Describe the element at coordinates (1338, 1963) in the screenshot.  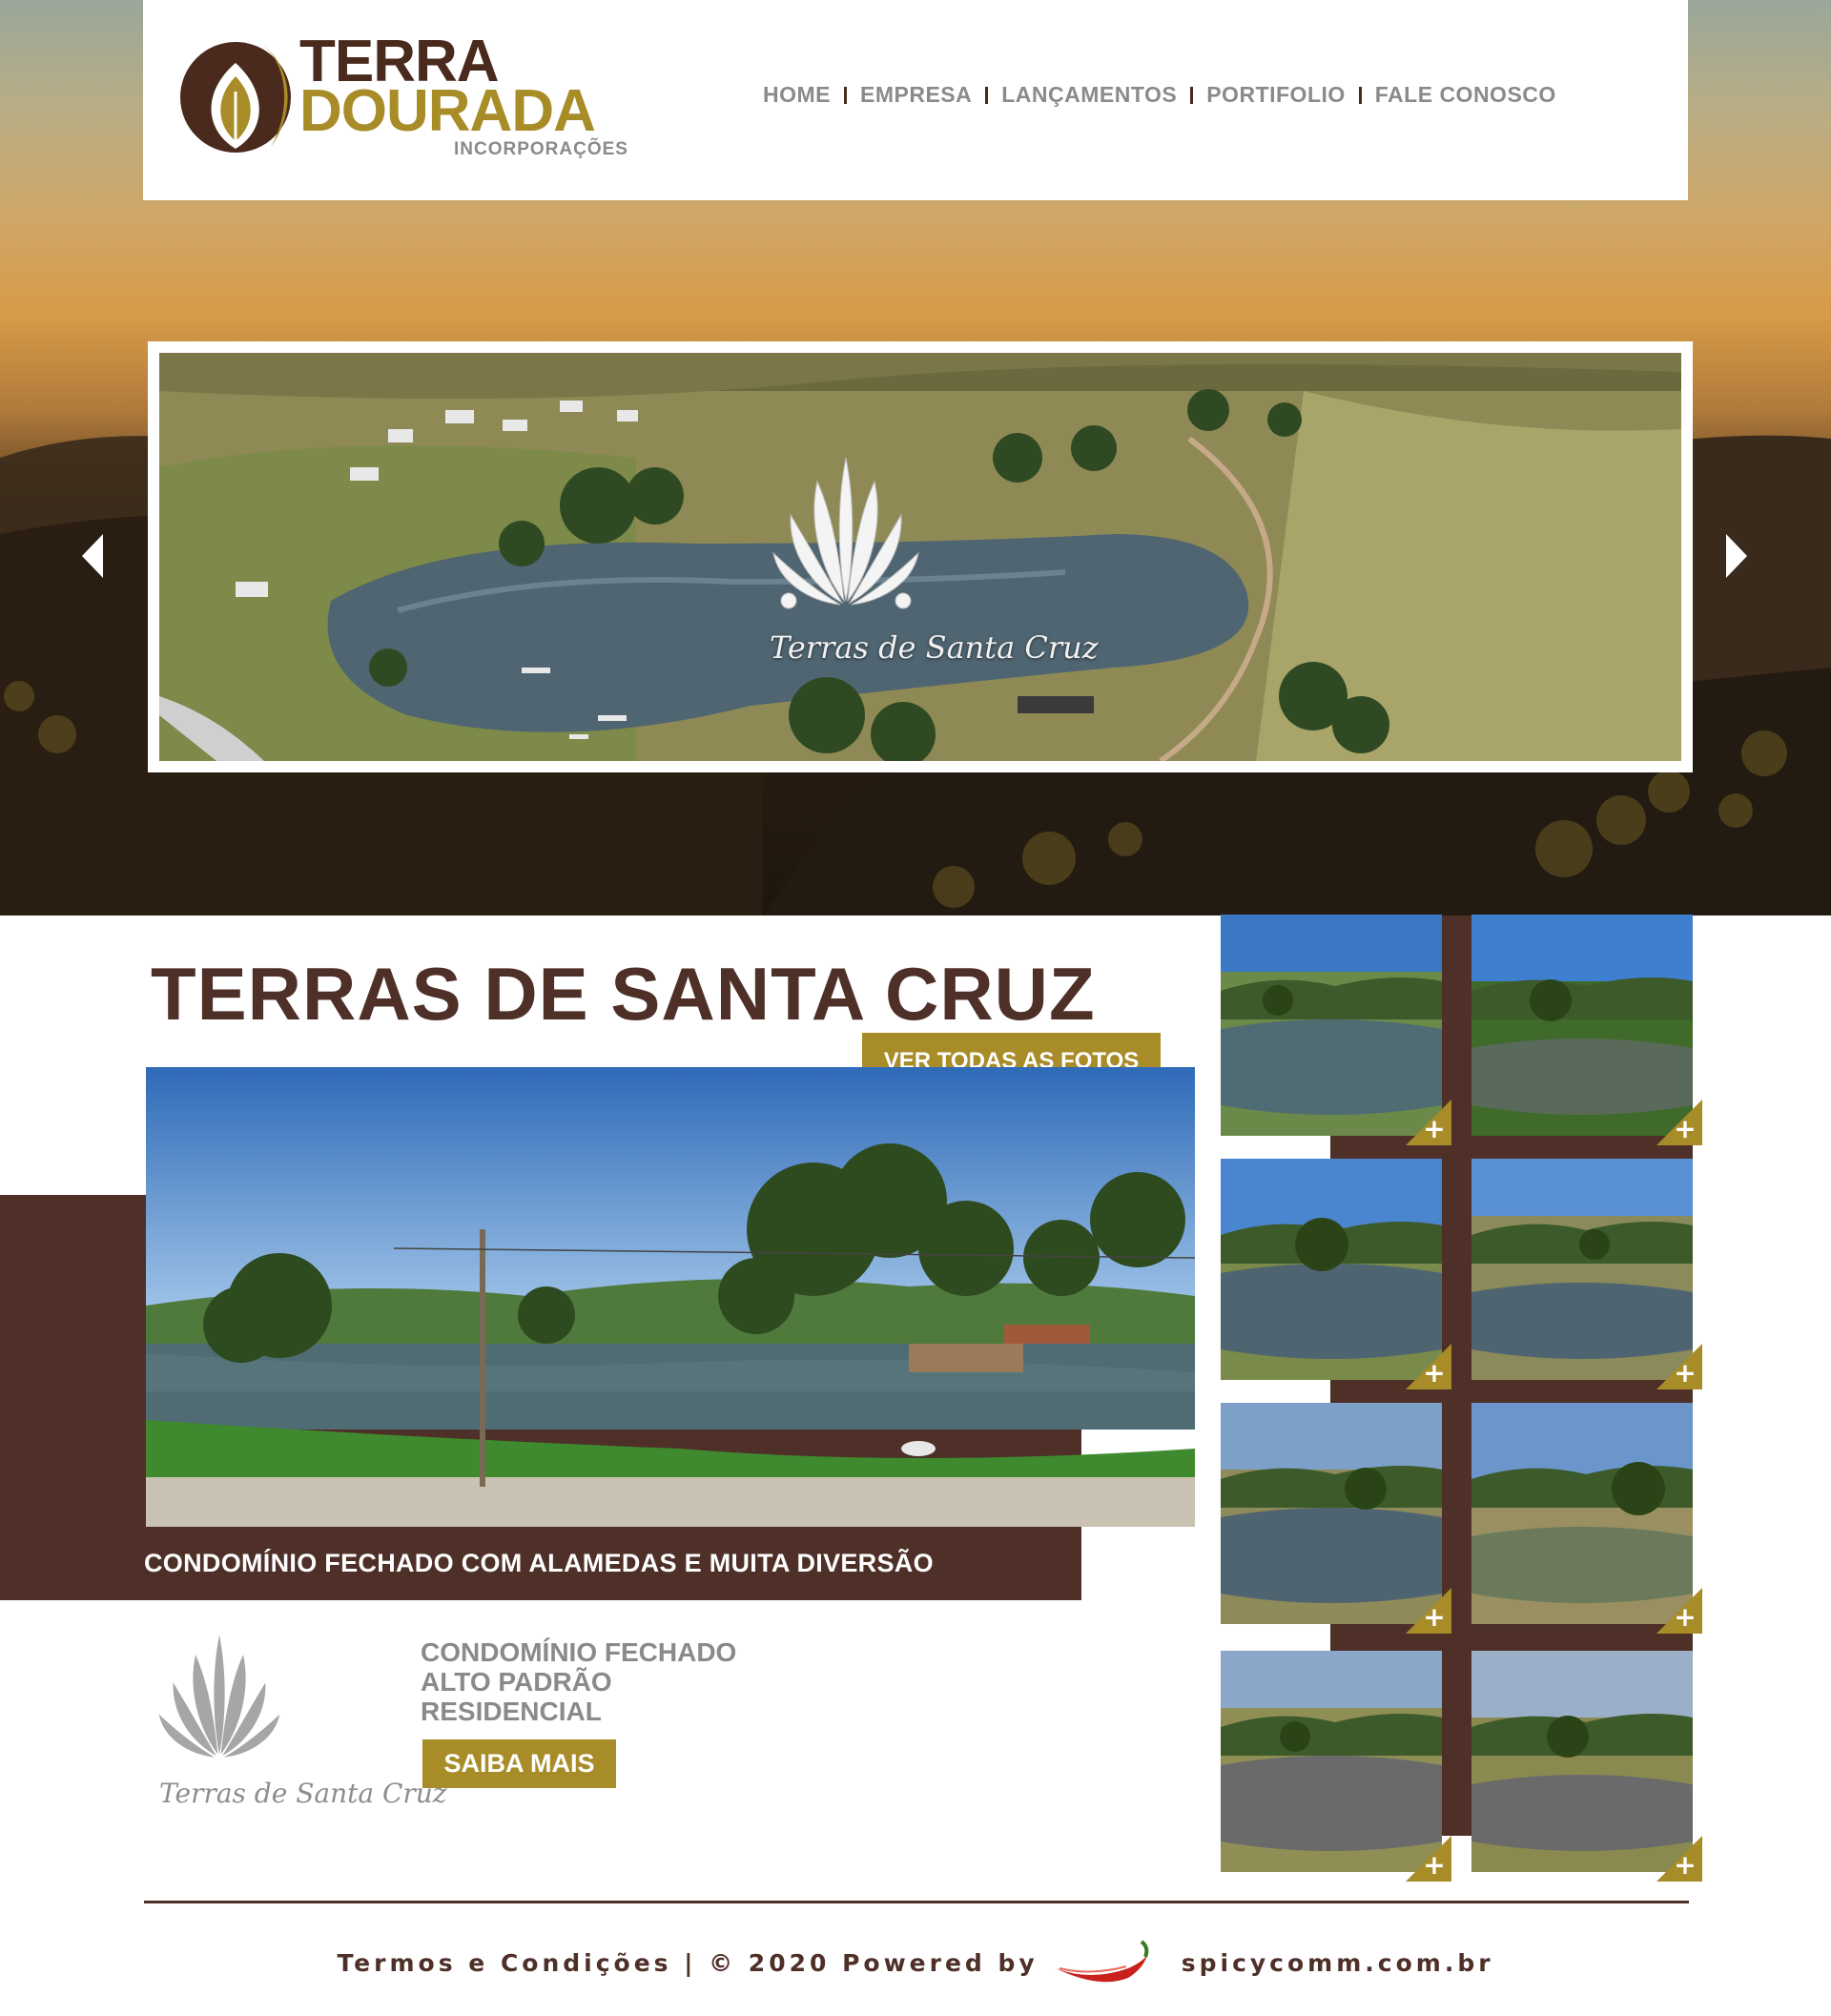
I see `footer-site-link: spicycomm.com.br` at that location.